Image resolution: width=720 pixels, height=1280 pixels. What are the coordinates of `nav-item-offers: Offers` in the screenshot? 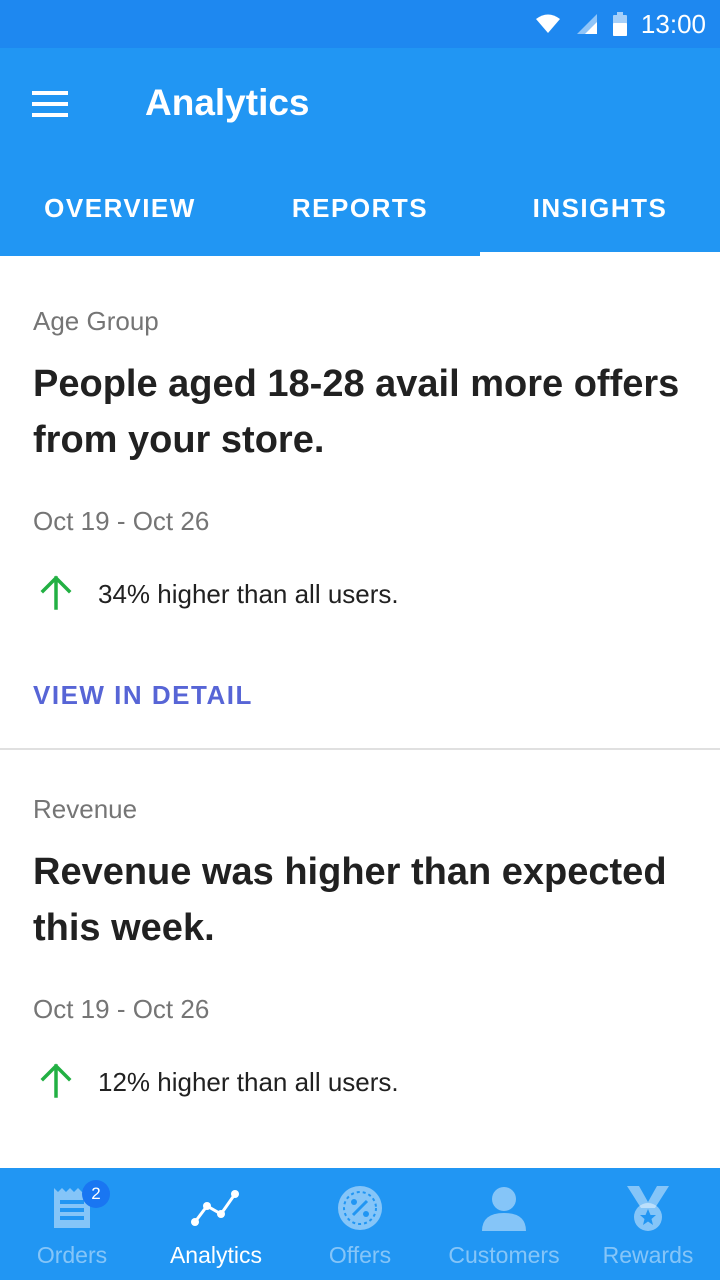 It's located at (360, 1224).